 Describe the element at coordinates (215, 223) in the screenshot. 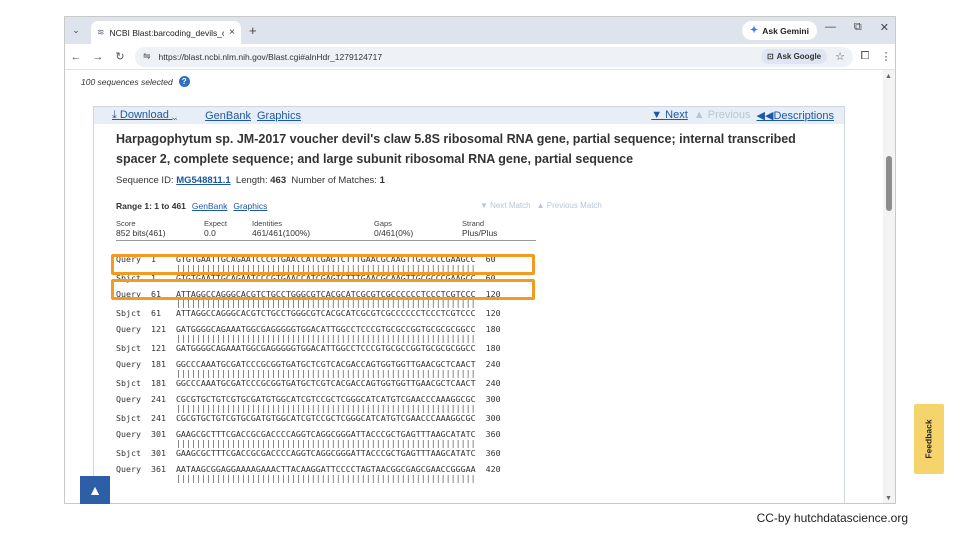

I see `stat-header: Expect` at that location.